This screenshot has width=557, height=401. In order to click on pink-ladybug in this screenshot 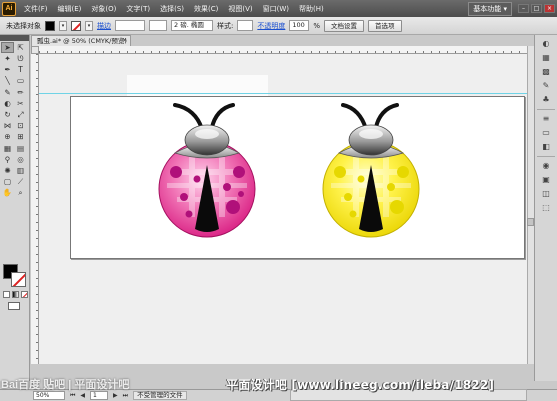, I will do `click(207, 170)`.